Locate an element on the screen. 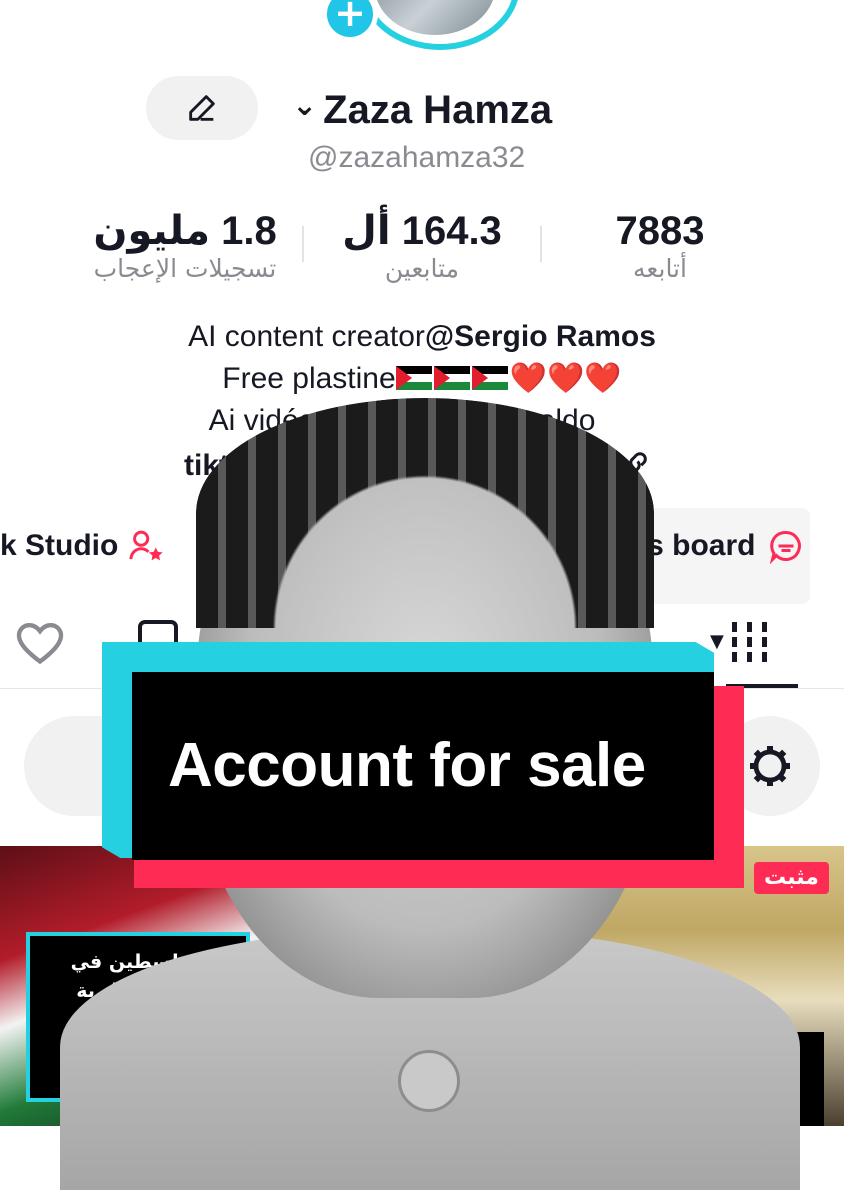 The height and width of the screenshot is (1190, 844). overlay-figure-hair is located at coordinates (425, 513).